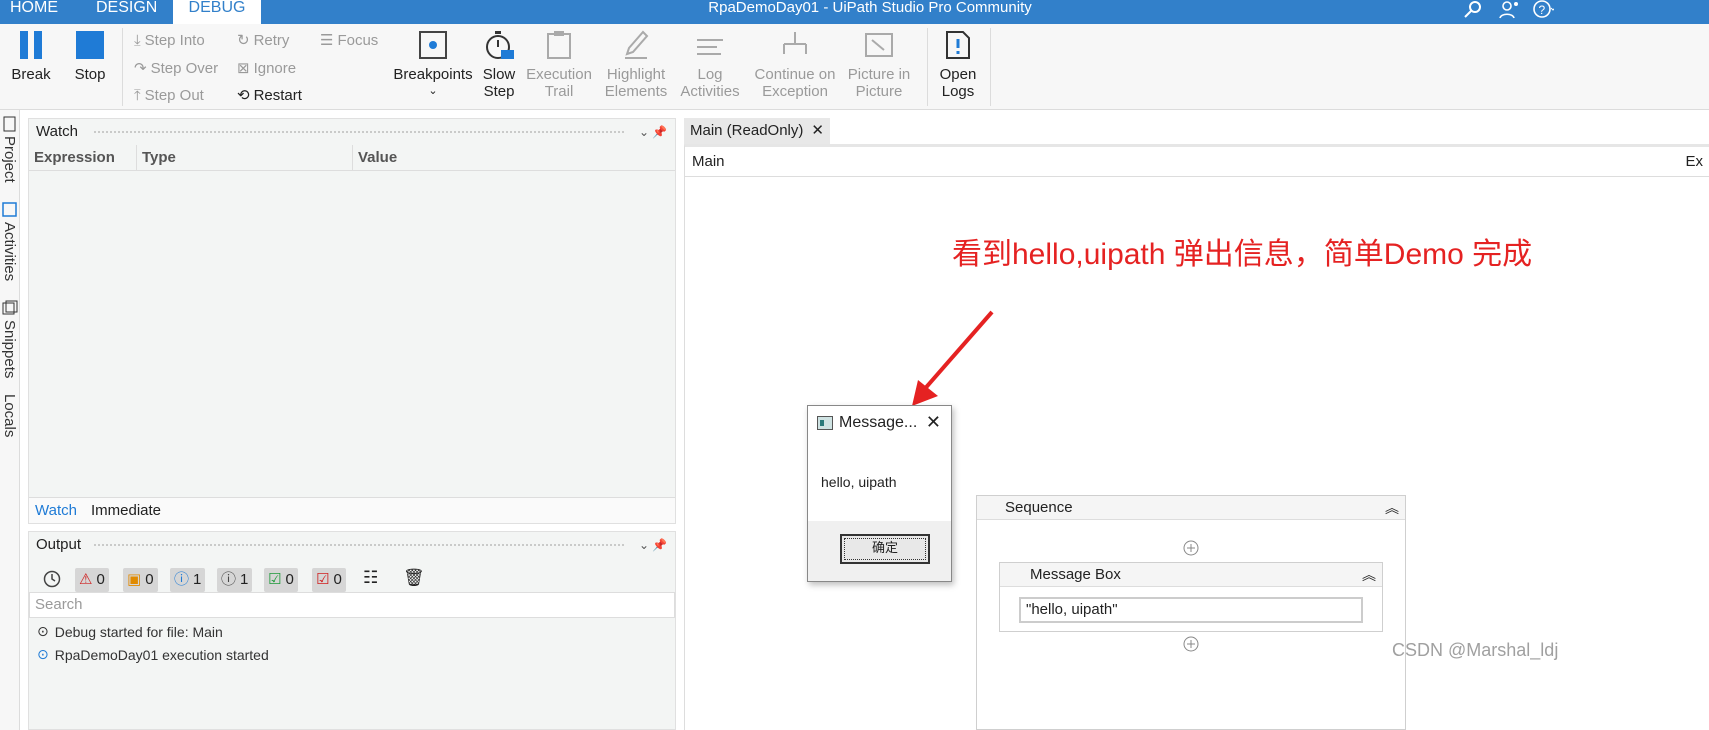 The width and height of the screenshot is (1709, 730). What do you see at coordinates (277, 95) in the screenshot?
I see `restart-label: Restart` at bounding box center [277, 95].